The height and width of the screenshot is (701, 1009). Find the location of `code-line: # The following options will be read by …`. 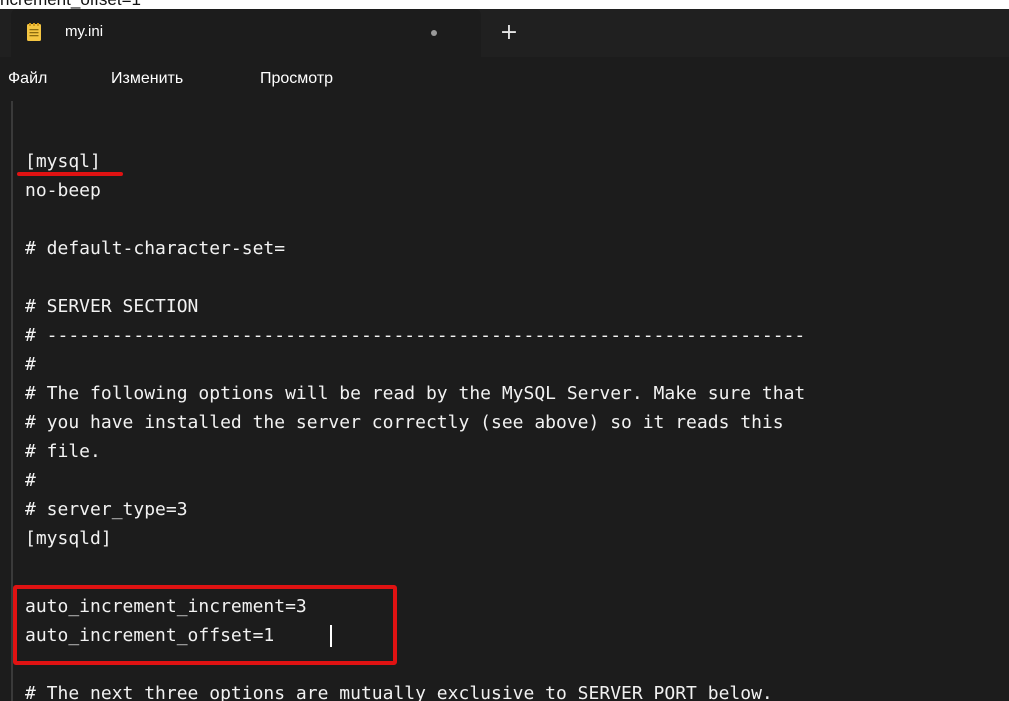

code-line: # The following options will be read by … is located at coordinates (415, 393).